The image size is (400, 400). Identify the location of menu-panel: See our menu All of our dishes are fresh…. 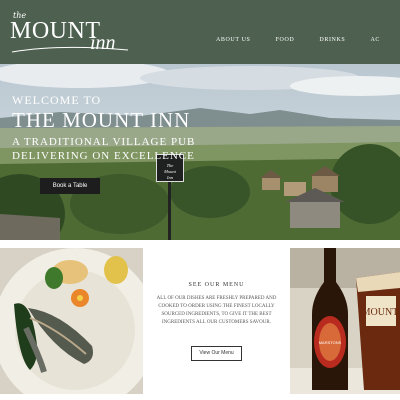
(216, 321).